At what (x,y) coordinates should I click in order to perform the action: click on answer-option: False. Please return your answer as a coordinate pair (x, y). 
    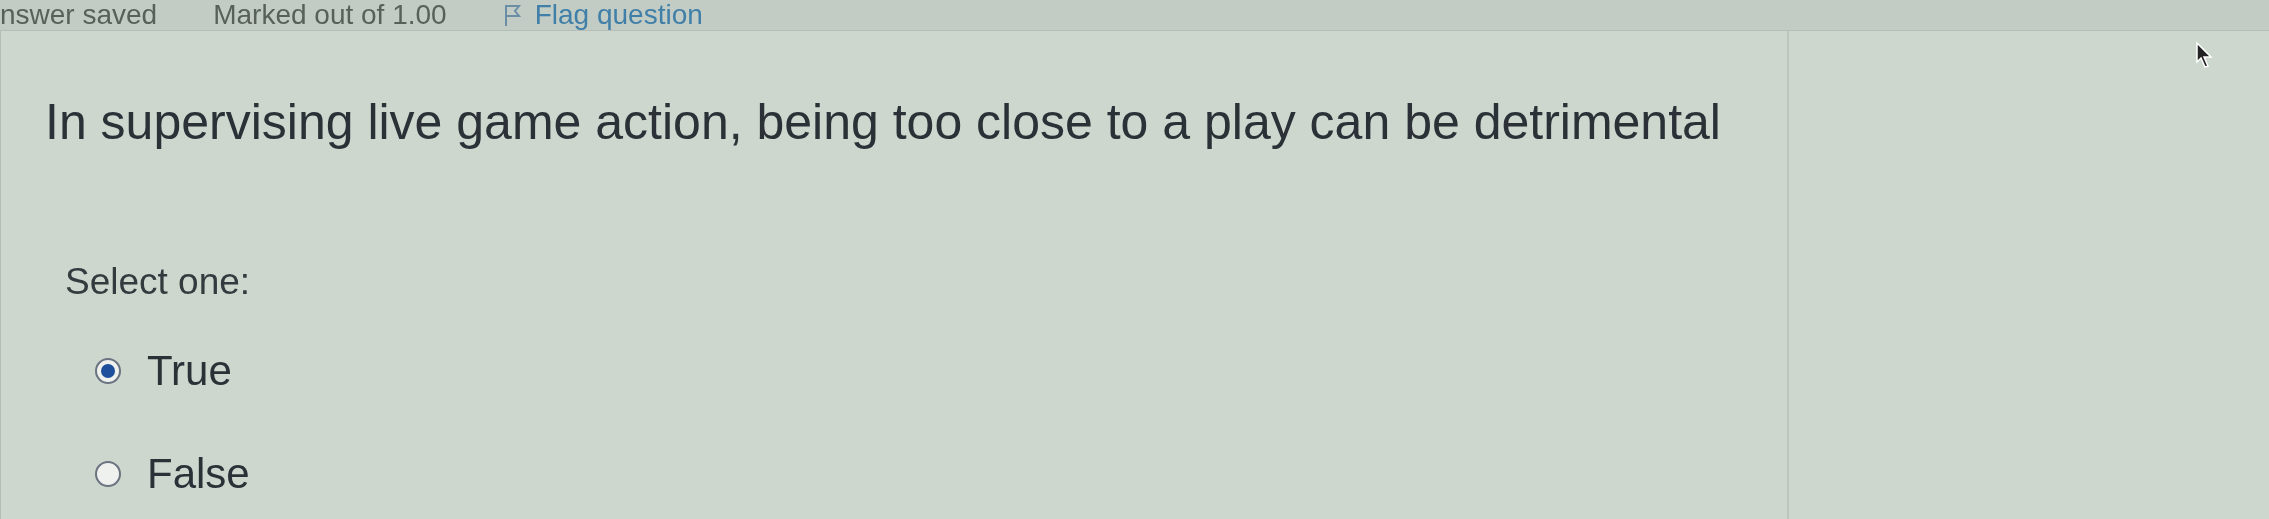
    Looking at the image, I should click on (941, 473).